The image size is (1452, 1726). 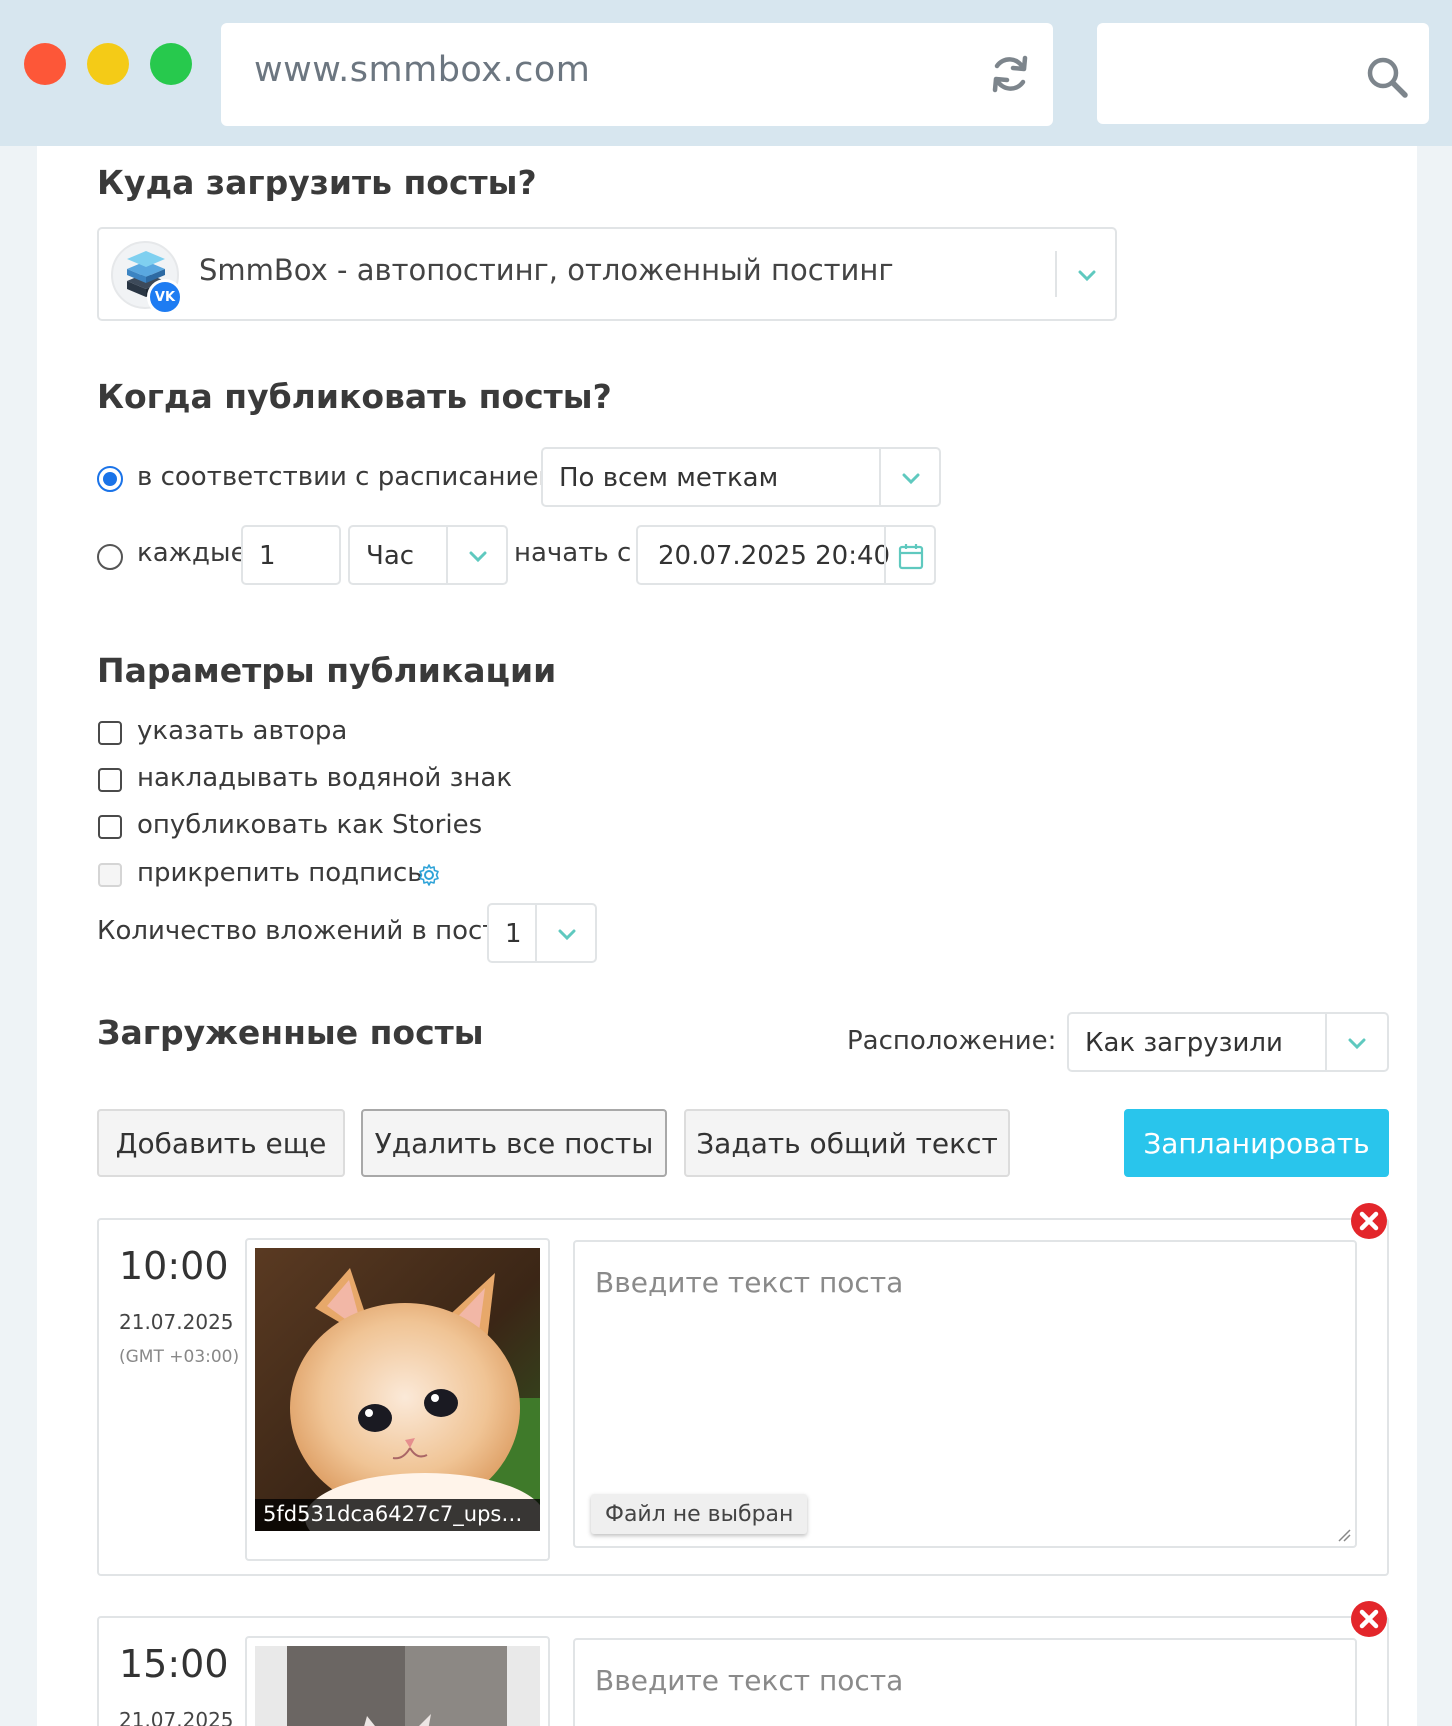 I want to click on attachments-value: 1, so click(x=513, y=934).